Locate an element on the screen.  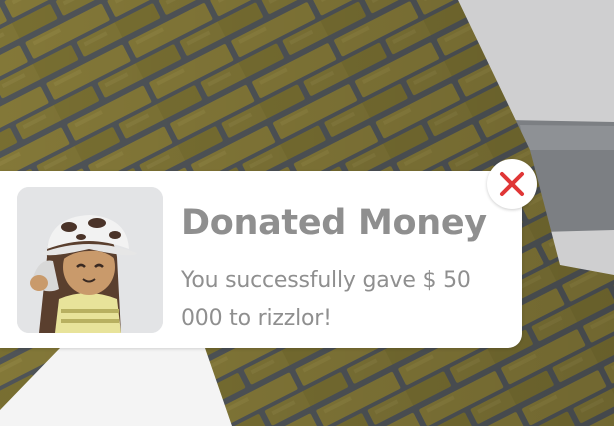
close-x-icon is located at coordinates (512, 184).